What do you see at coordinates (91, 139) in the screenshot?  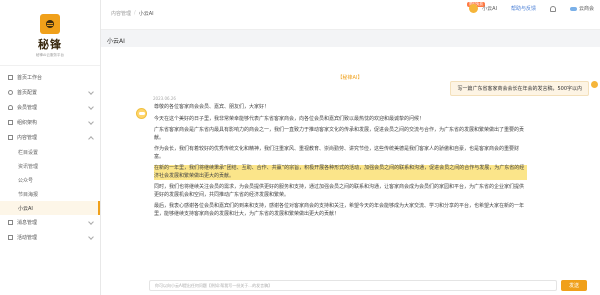 I see `chevron-up-icon` at bounding box center [91, 139].